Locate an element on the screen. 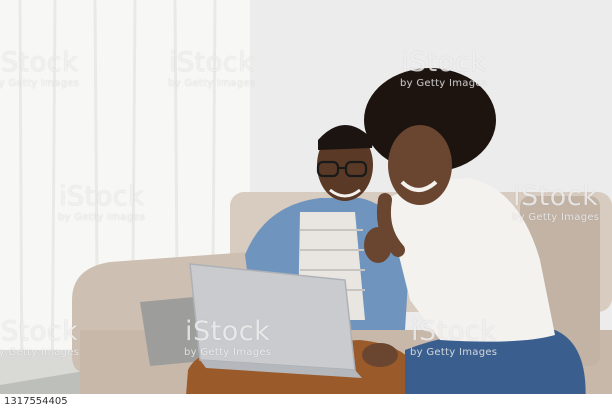 The width and height of the screenshot is (612, 408). image-id: 1317554405 is located at coordinates (36, 401).